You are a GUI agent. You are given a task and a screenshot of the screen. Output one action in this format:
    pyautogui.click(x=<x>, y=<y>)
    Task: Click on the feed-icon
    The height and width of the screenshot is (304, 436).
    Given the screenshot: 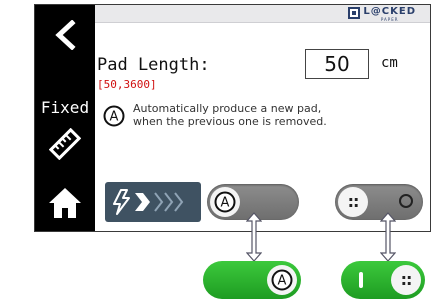 What is the action you would take?
    pyautogui.click(x=148, y=202)
    